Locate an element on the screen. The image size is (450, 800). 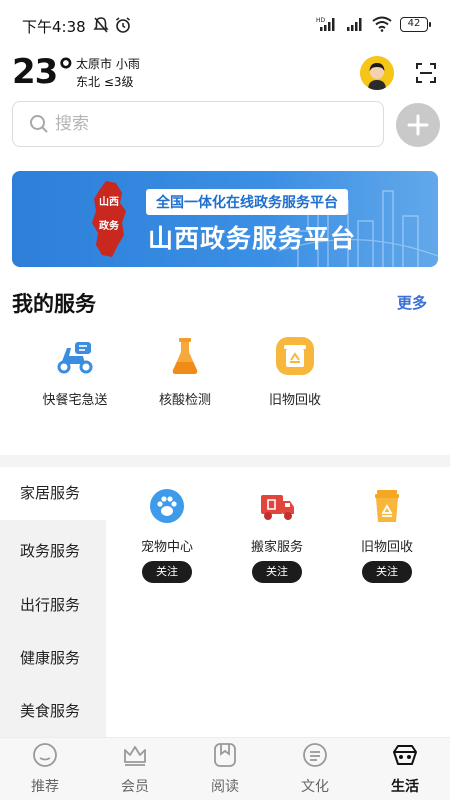
wind-level: ≤3级 is located at coordinates (118, 82).